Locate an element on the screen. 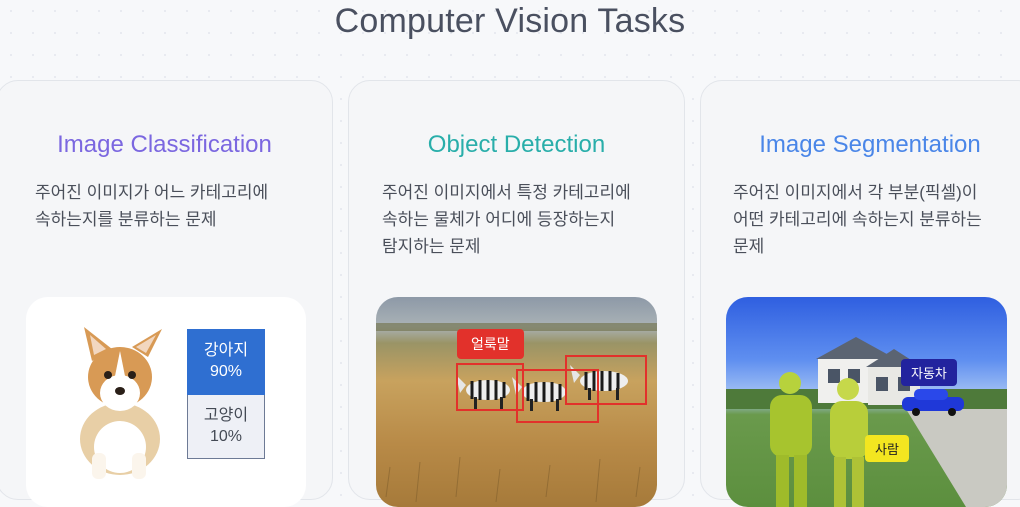 The width and height of the screenshot is (1020, 507). description-line: 탐지하는 문제 is located at coordinates (431, 246).